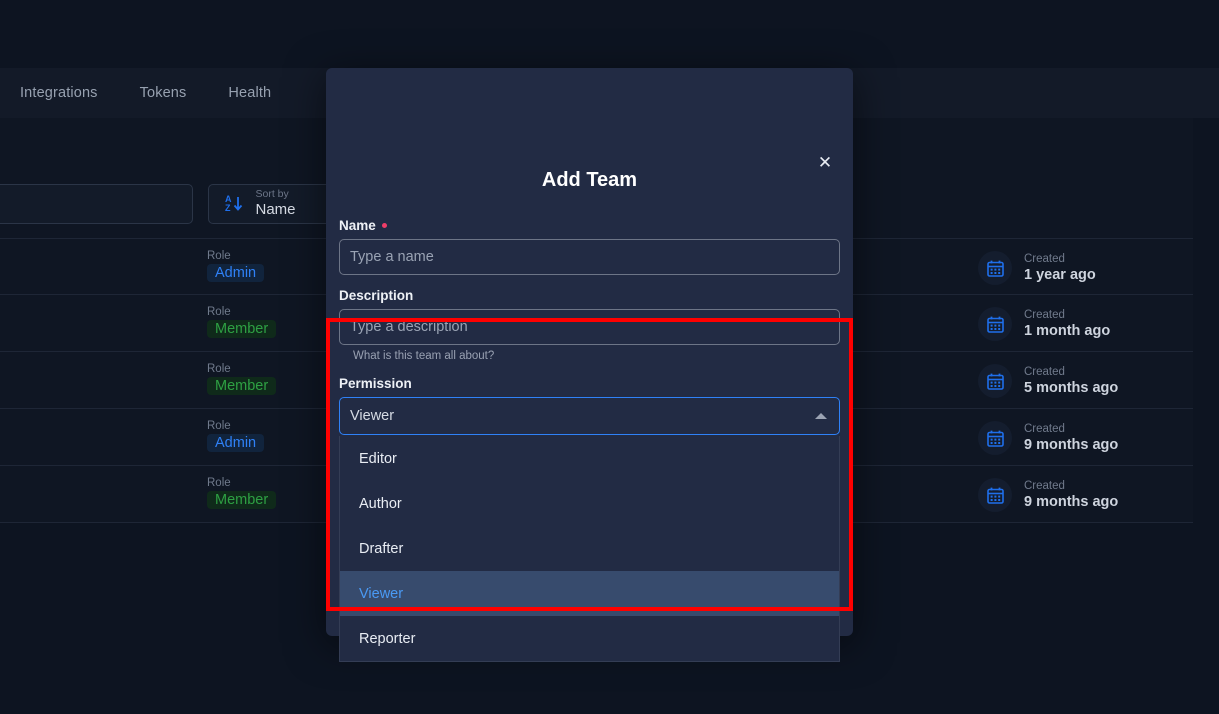 The width and height of the screenshot is (1219, 714). Describe the element at coordinates (376, 295) in the screenshot. I see `description-label: Description` at that location.